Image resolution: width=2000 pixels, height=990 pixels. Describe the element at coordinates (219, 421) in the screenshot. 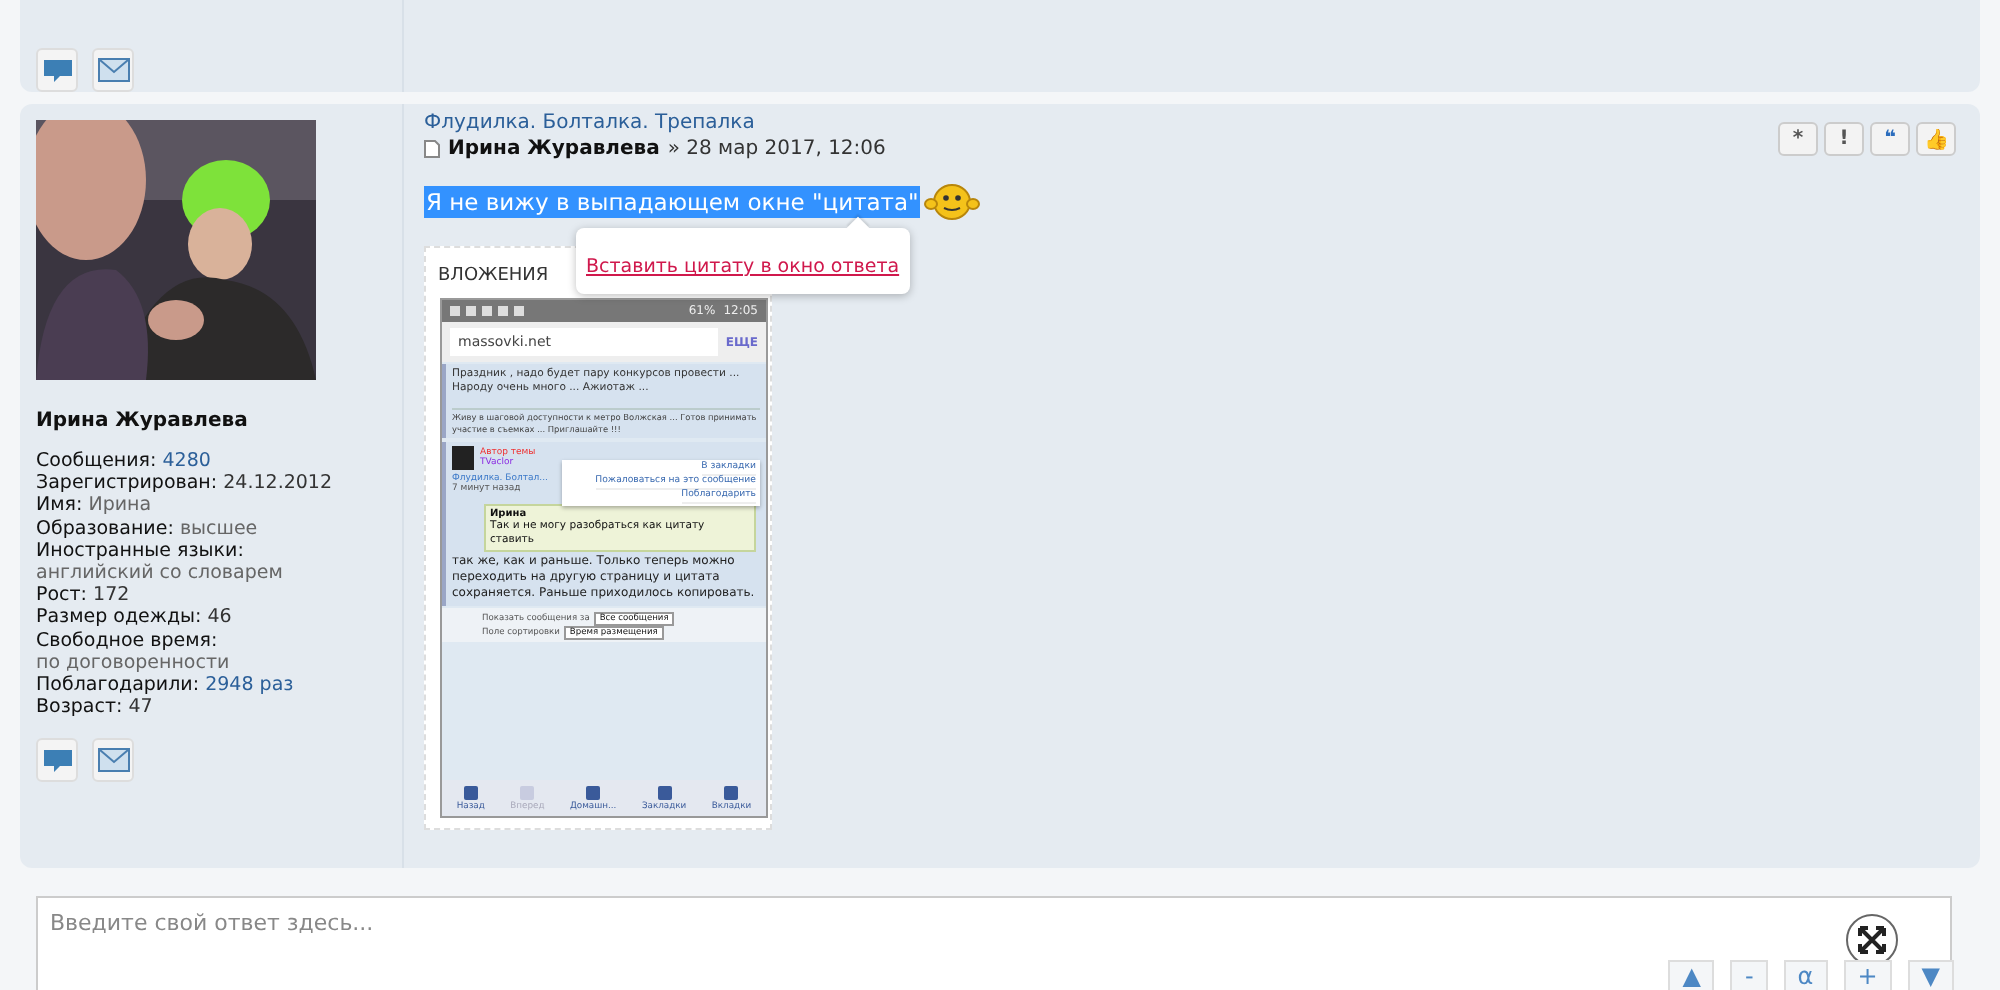

I see `author-name: Ирина Журавлева` at that location.